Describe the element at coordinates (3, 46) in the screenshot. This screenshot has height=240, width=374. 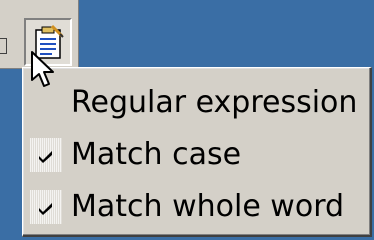
I see `toolbar-previous-button-edge` at that location.